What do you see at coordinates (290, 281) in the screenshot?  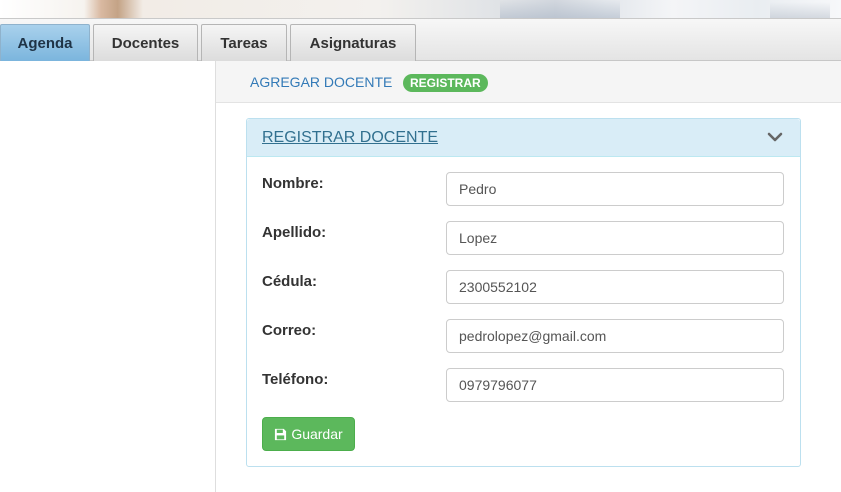 I see `cedula-label: Cédula:` at bounding box center [290, 281].